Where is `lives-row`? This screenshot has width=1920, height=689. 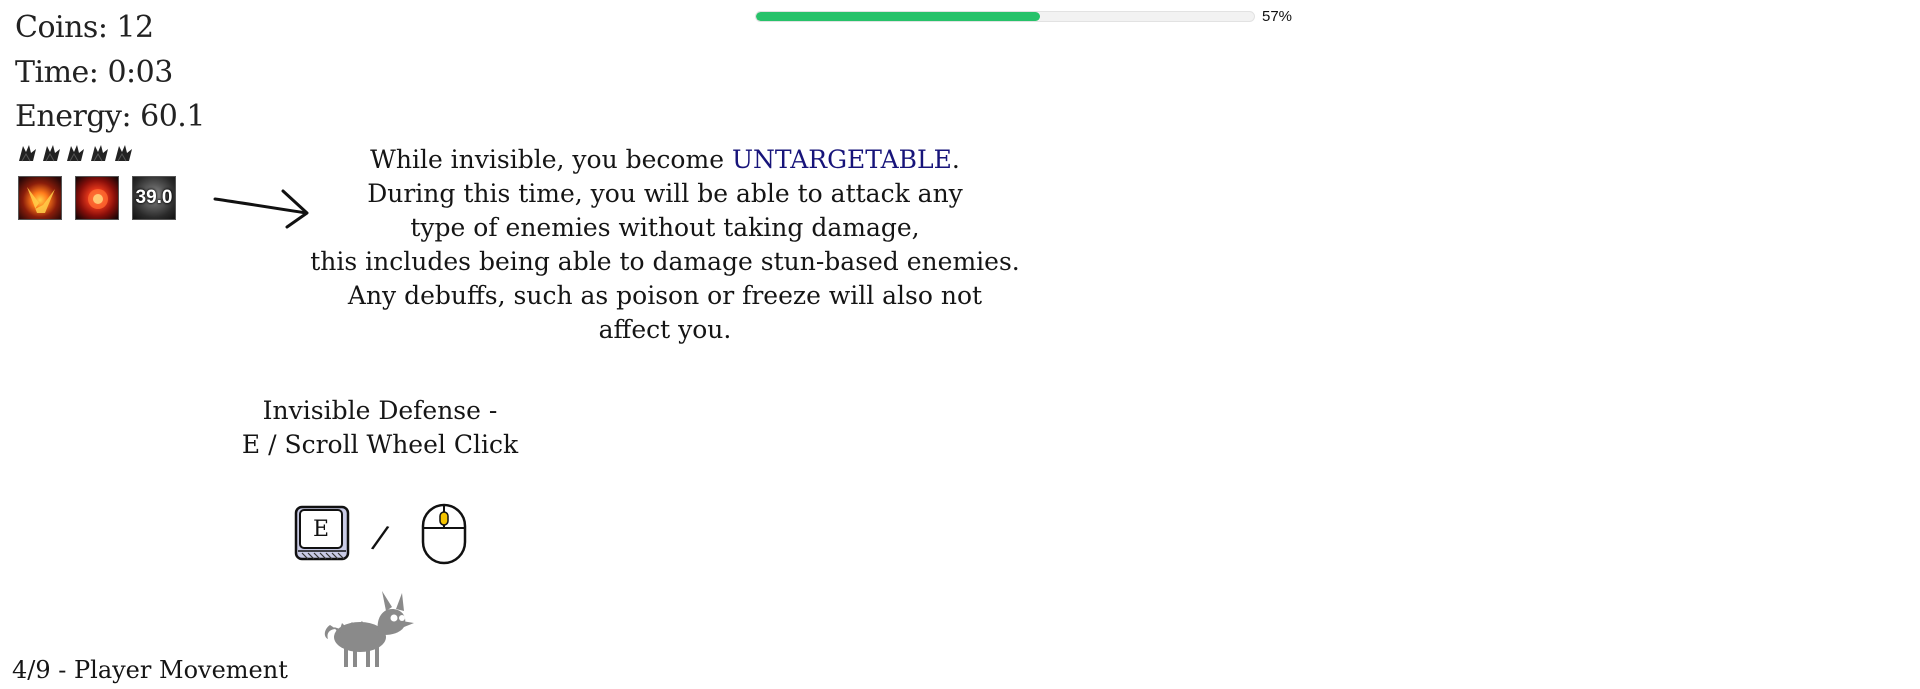 lives-row is located at coordinates (75, 153).